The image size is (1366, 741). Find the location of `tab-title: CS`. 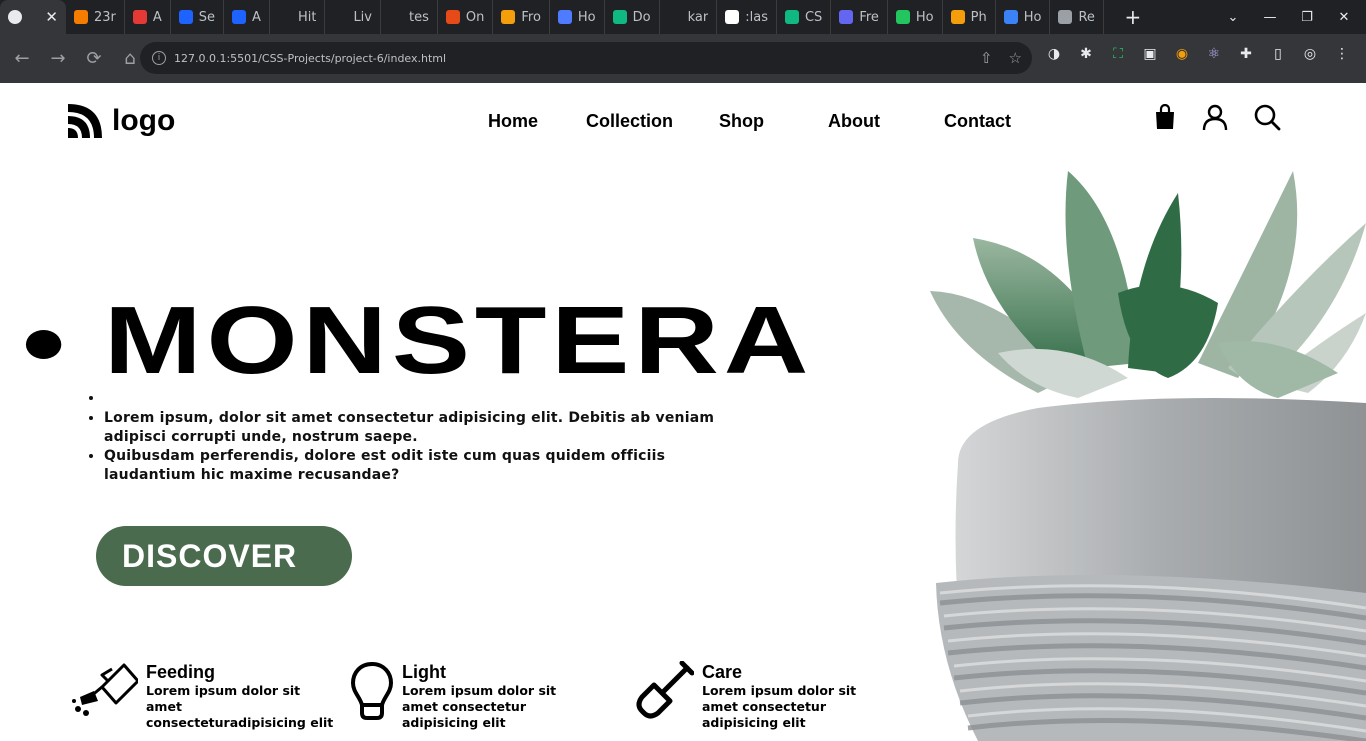

tab-title: CS is located at coordinates (813, 17).